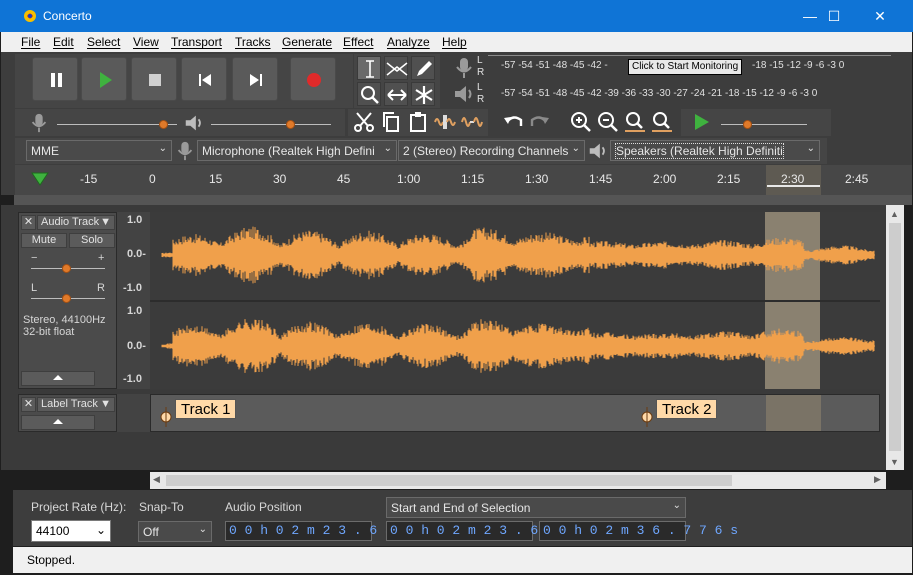 The width and height of the screenshot is (913, 575). What do you see at coordinates (313, 79) in the screenshot?
I see `record-button` at bounding box center [313, 79].